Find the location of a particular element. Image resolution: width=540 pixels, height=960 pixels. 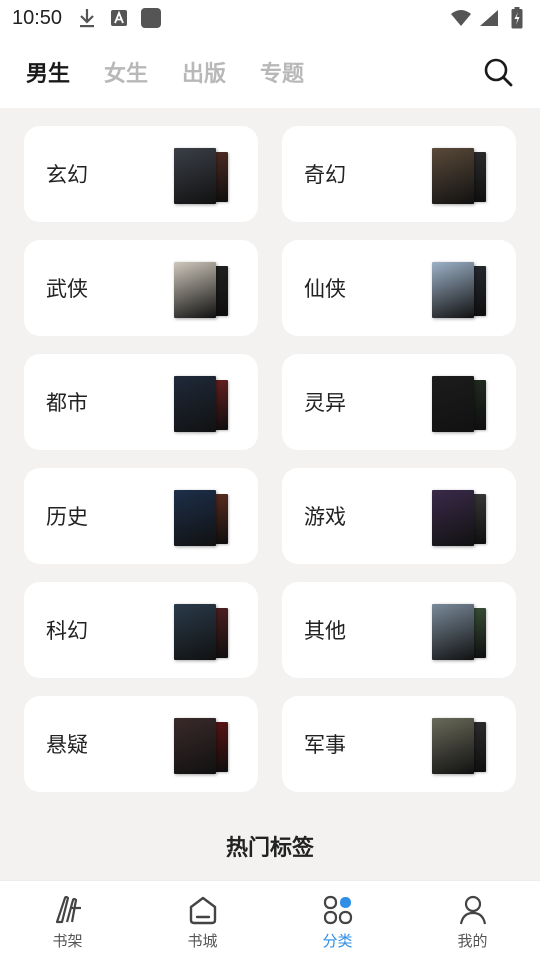

category-card-lishi: 历史 is located at coordinates (141, 516).